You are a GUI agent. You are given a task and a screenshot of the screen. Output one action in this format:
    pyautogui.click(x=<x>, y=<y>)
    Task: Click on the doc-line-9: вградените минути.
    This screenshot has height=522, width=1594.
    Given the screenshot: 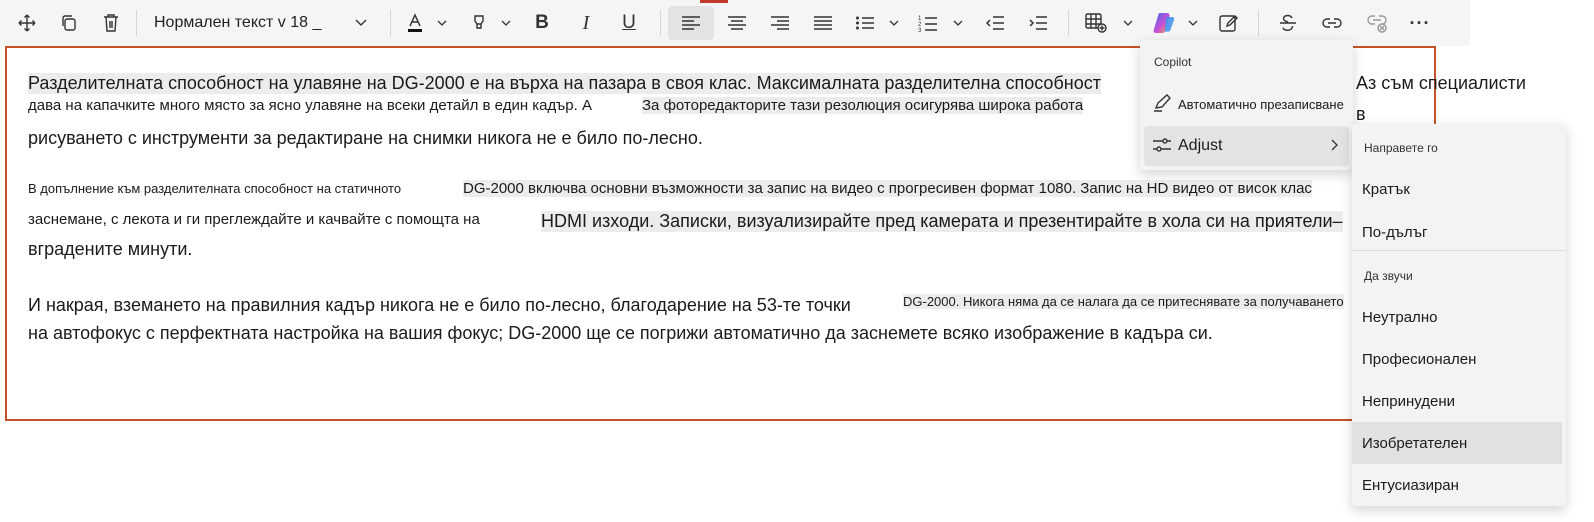 What is the action you would take?
    pyautogui.click(x=110, y=249)
    